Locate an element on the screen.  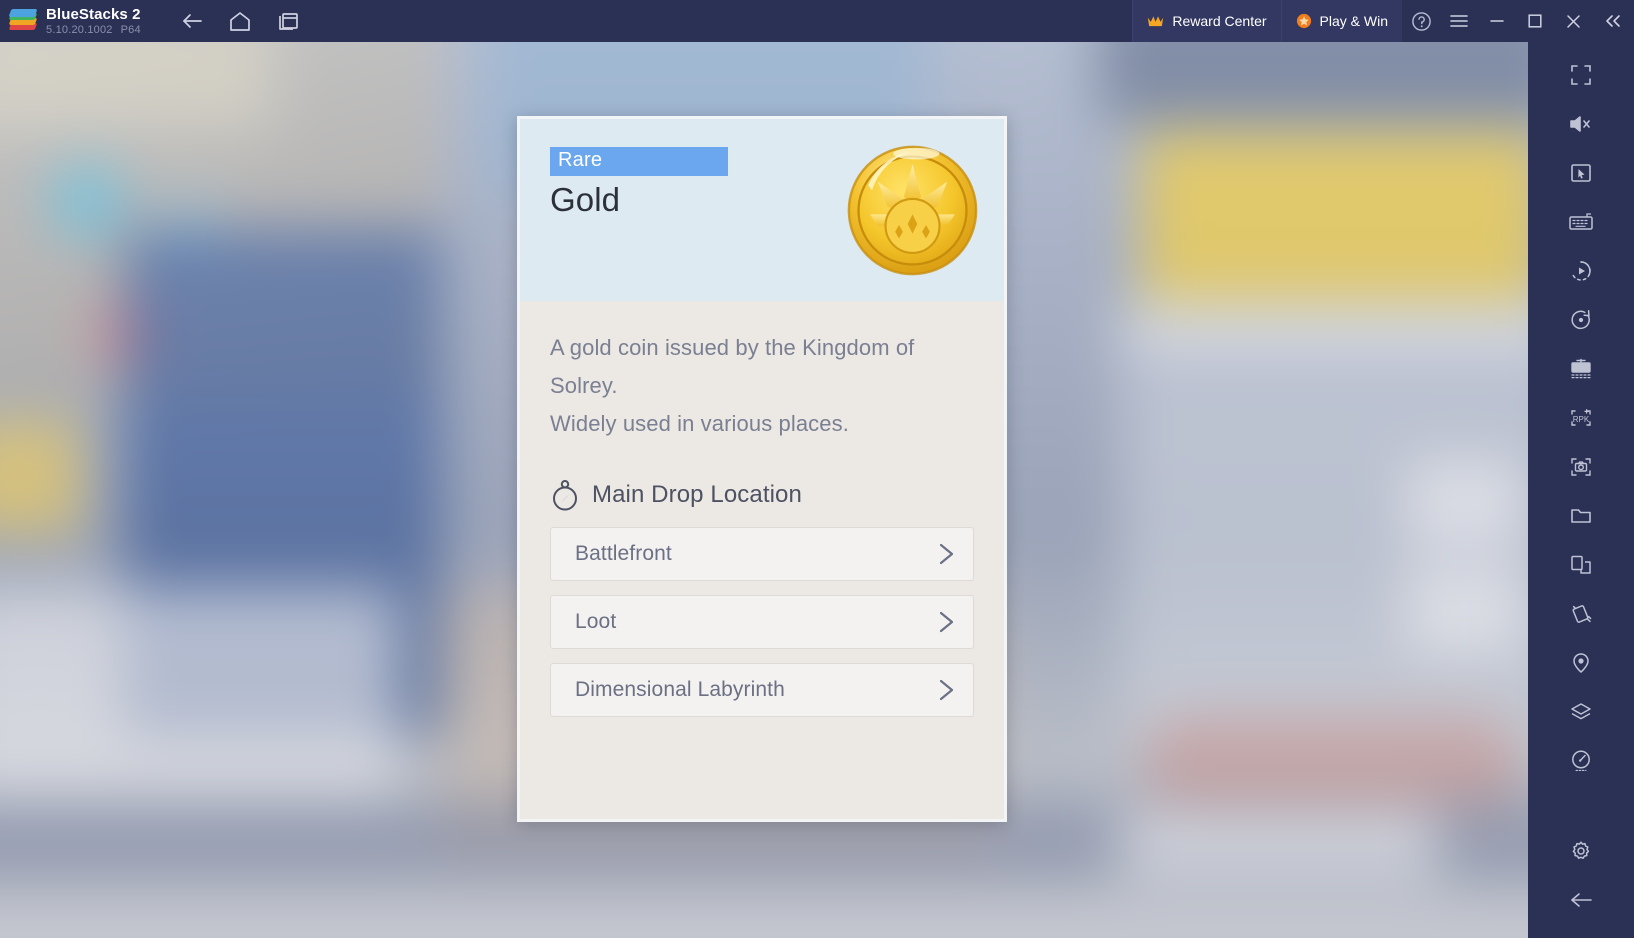
drop-location-label: Dimensional Labyrinth is located at coordinates (680, 689).